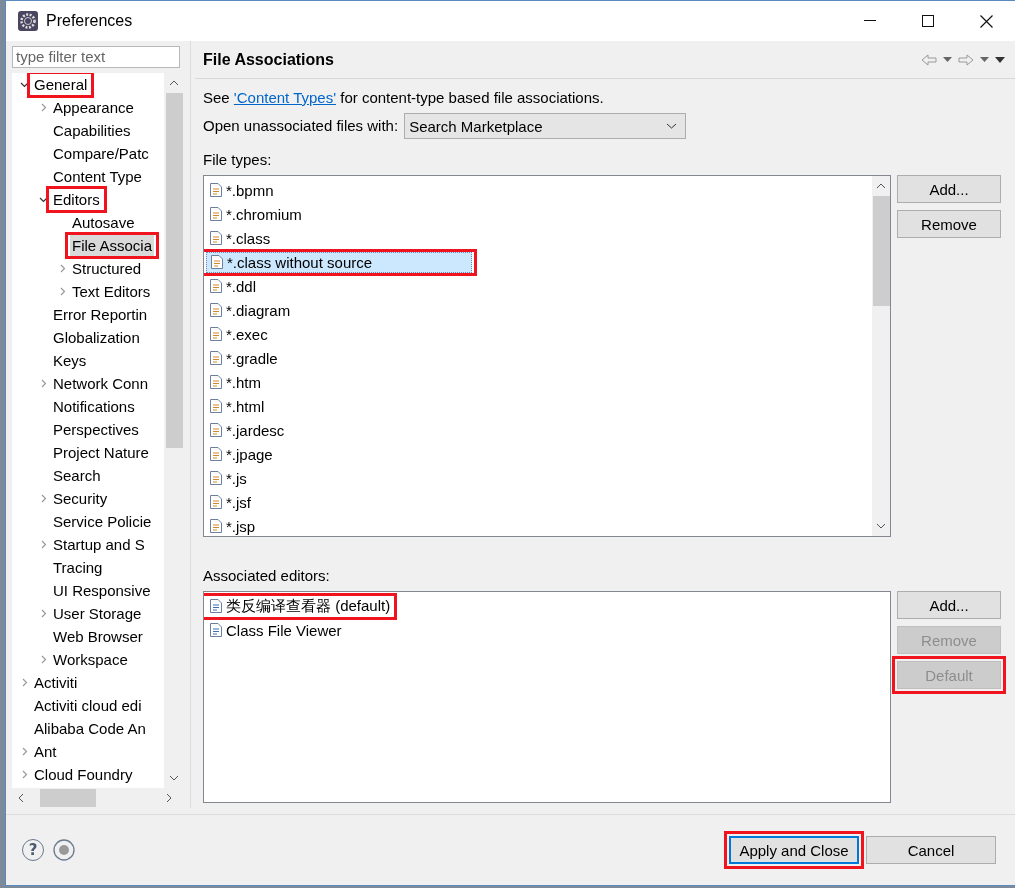 This screenshot has width=1015, height=888. I want to click on list-item: *.jsf, so click(229, 502).